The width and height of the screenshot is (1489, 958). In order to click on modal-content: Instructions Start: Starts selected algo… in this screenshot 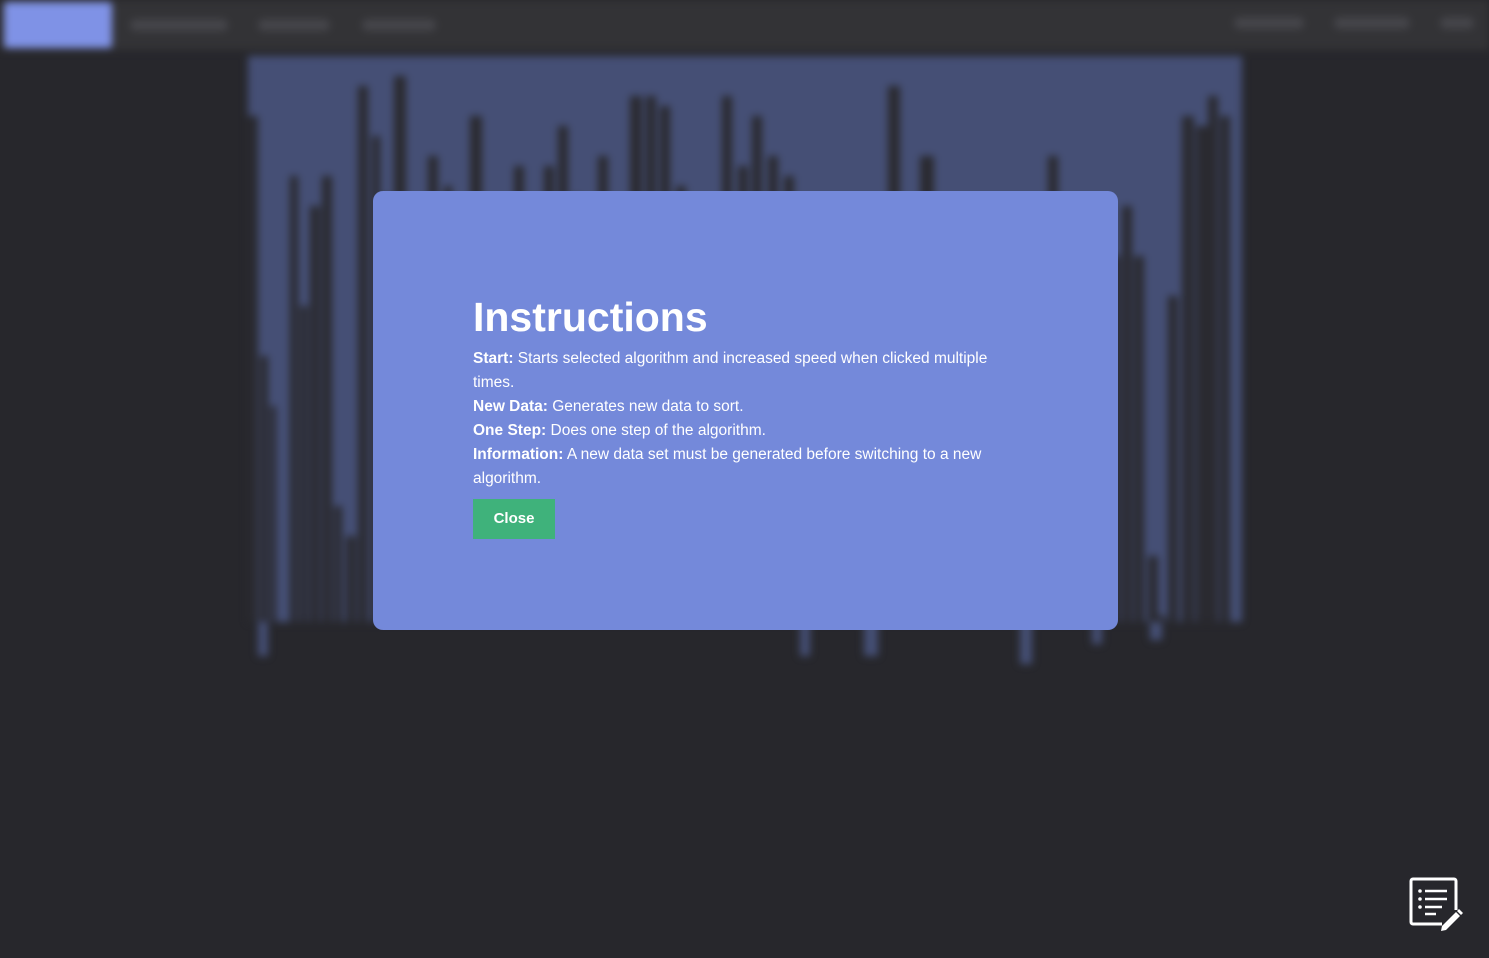, I will do `click(745, 415)`.